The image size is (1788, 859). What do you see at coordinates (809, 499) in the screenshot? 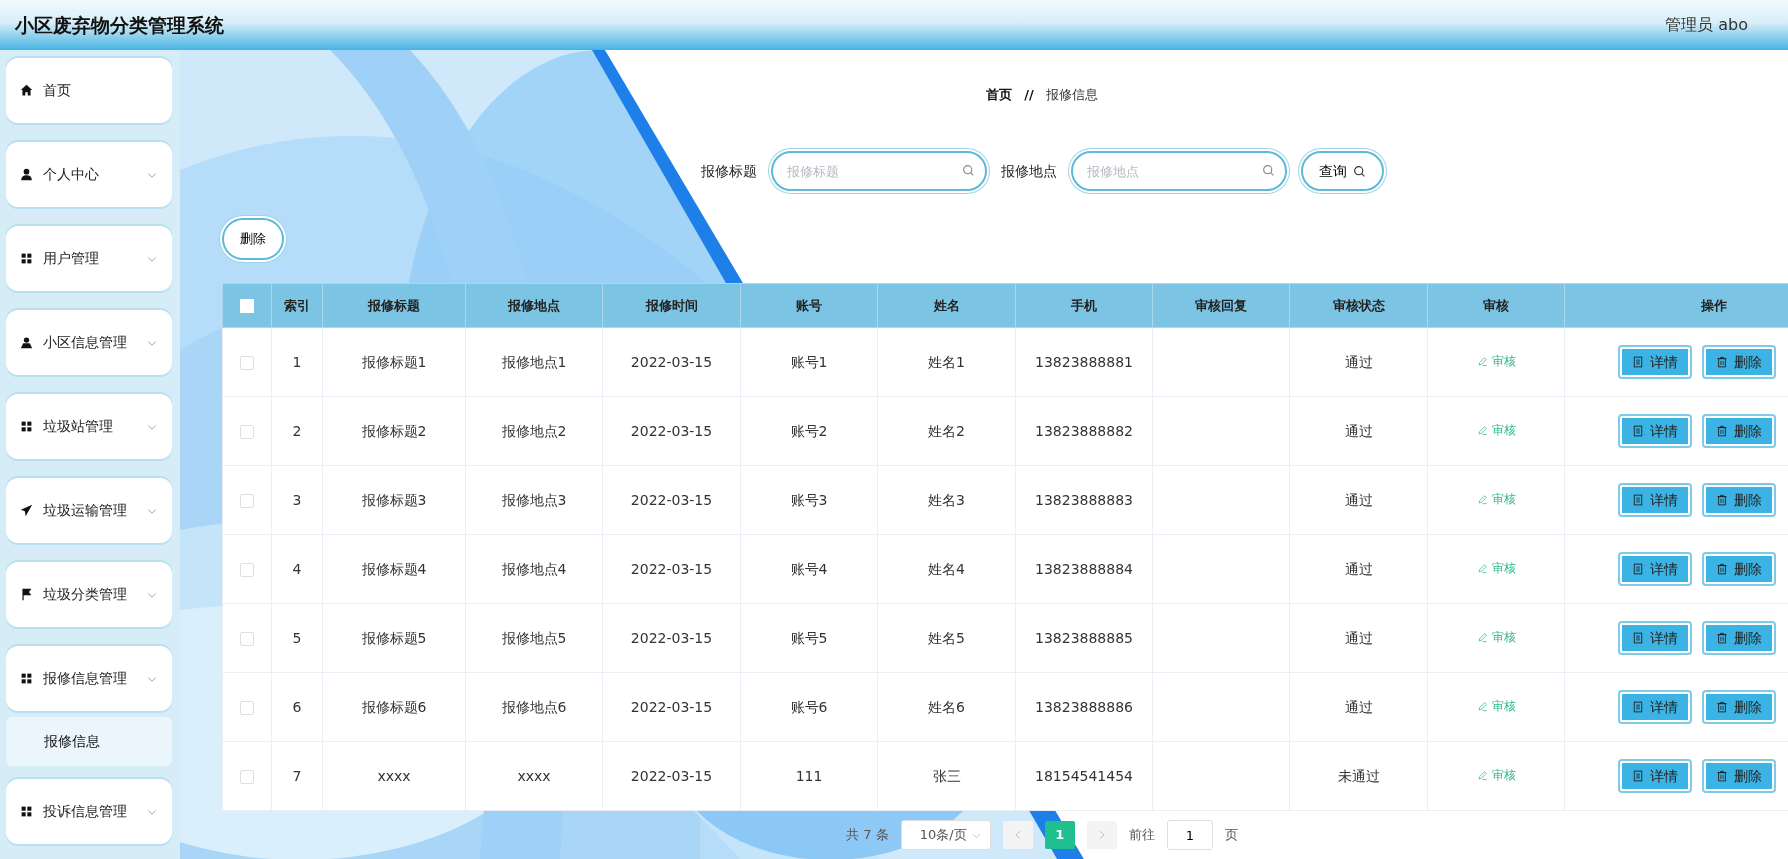
I see `table-cell: 账号3` at bounding box center [809, 499].